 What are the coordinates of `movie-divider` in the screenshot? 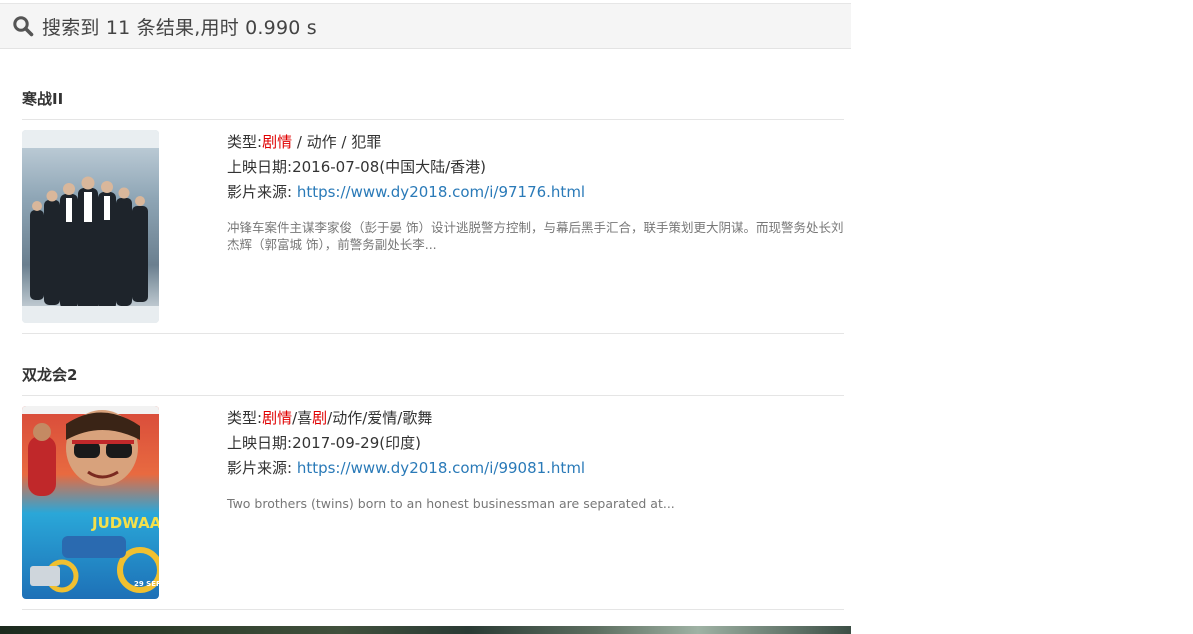 It's located at (433, 609).